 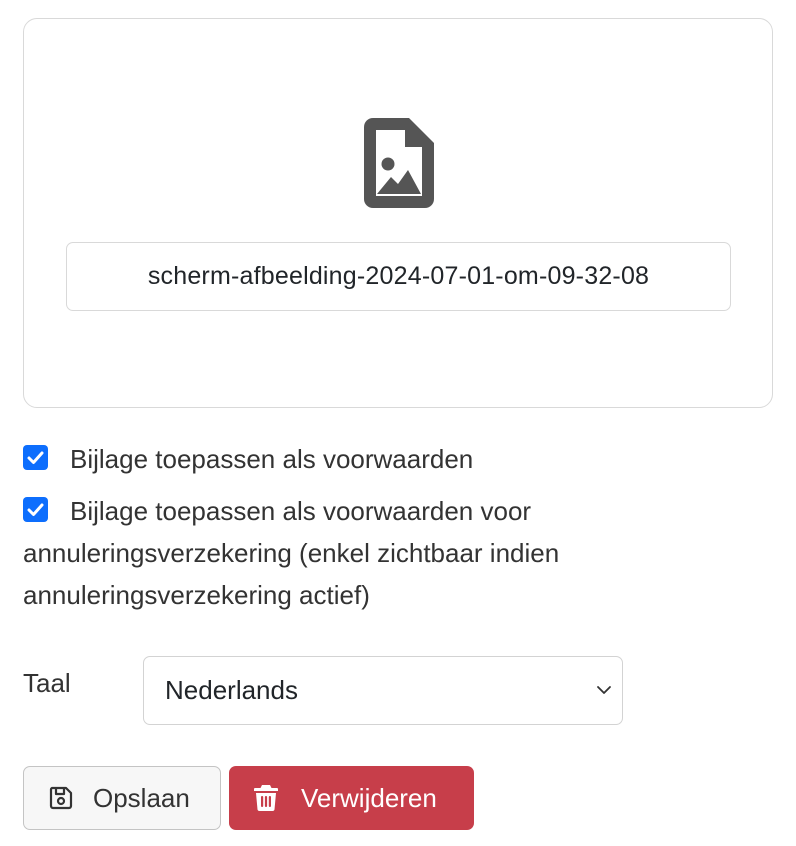 I want to click on floppy-disk-icon, so click(x=61, y=798).